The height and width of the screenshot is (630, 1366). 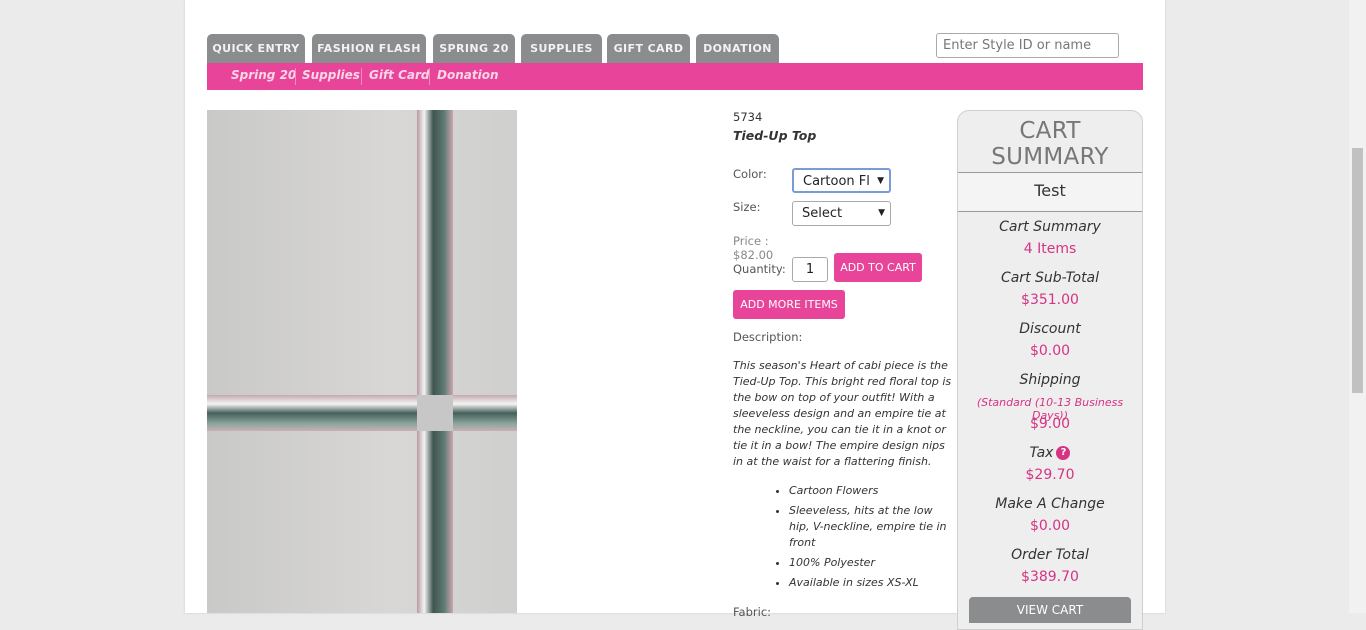 What do you see at coordinates (1050, 424) in the screenshot?
I see `shipping-value: $9.00` at bounding box center [1050, 424].